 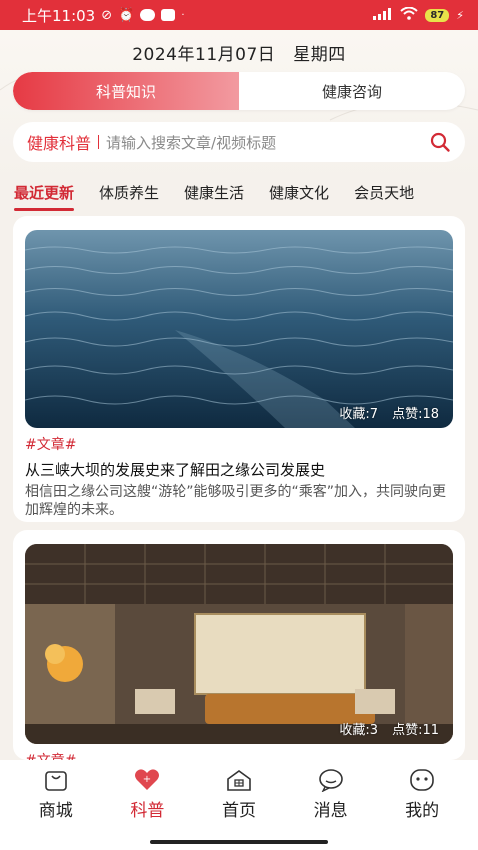 What do you see at coordinates (168, 15) in the screenshot?
I see `message-notification-icon` at bounding box center [168, 15].